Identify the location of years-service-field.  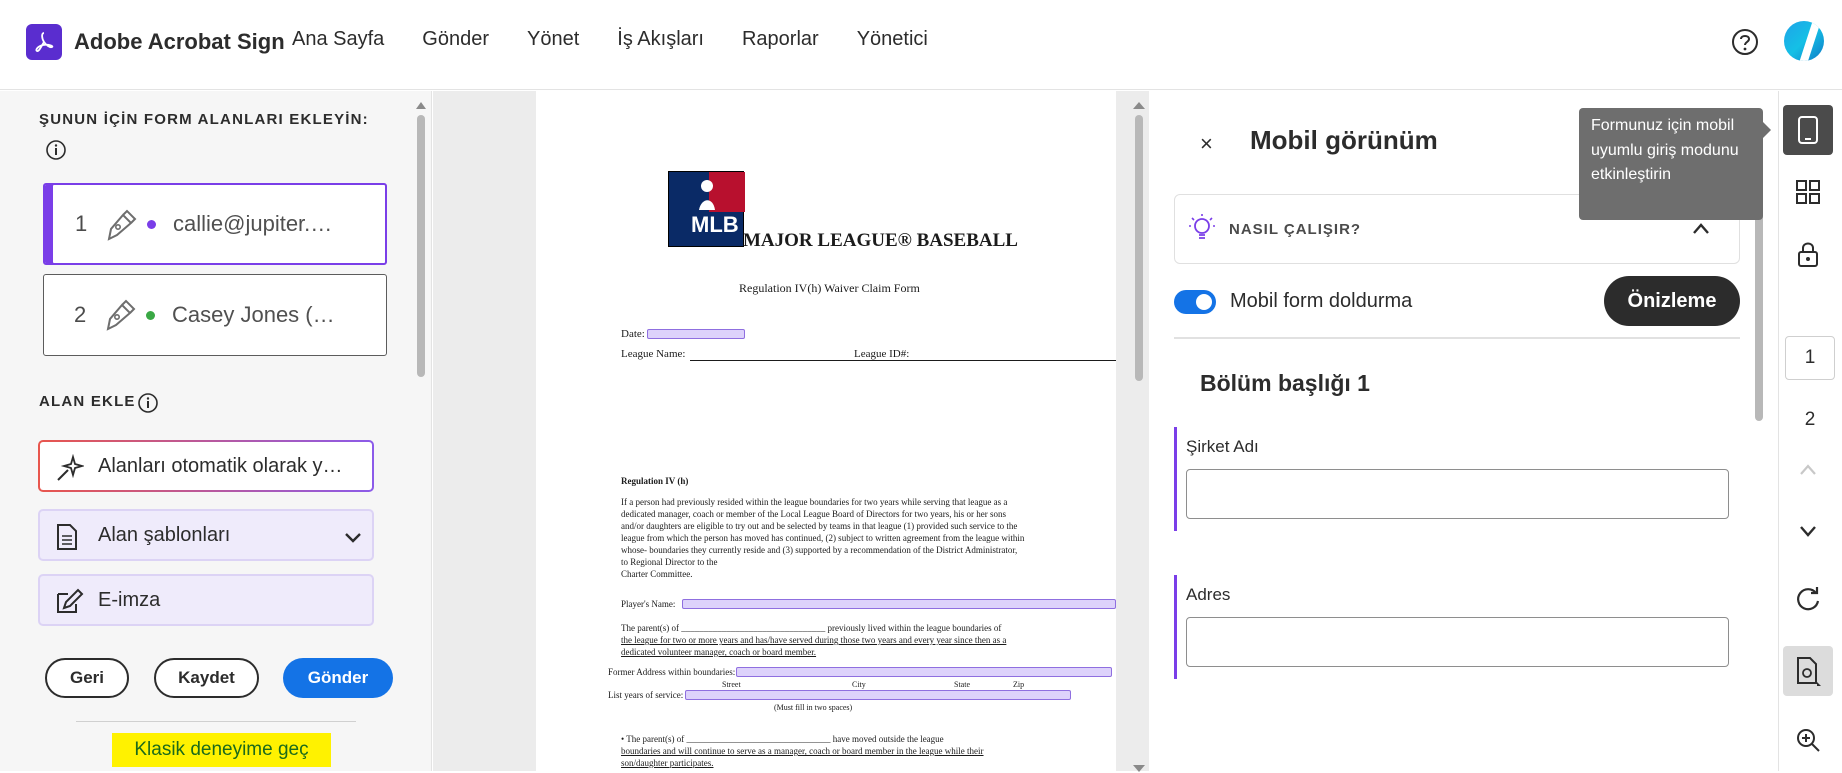
(878, 695).